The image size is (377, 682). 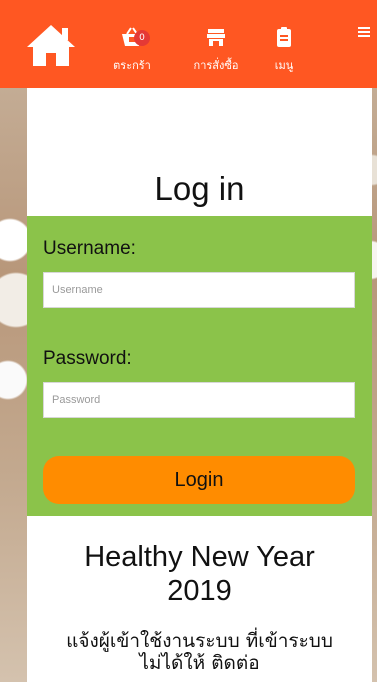 I want to click on nav-item-orders: การสั่งซื้อ, so click(x=216, y=50).